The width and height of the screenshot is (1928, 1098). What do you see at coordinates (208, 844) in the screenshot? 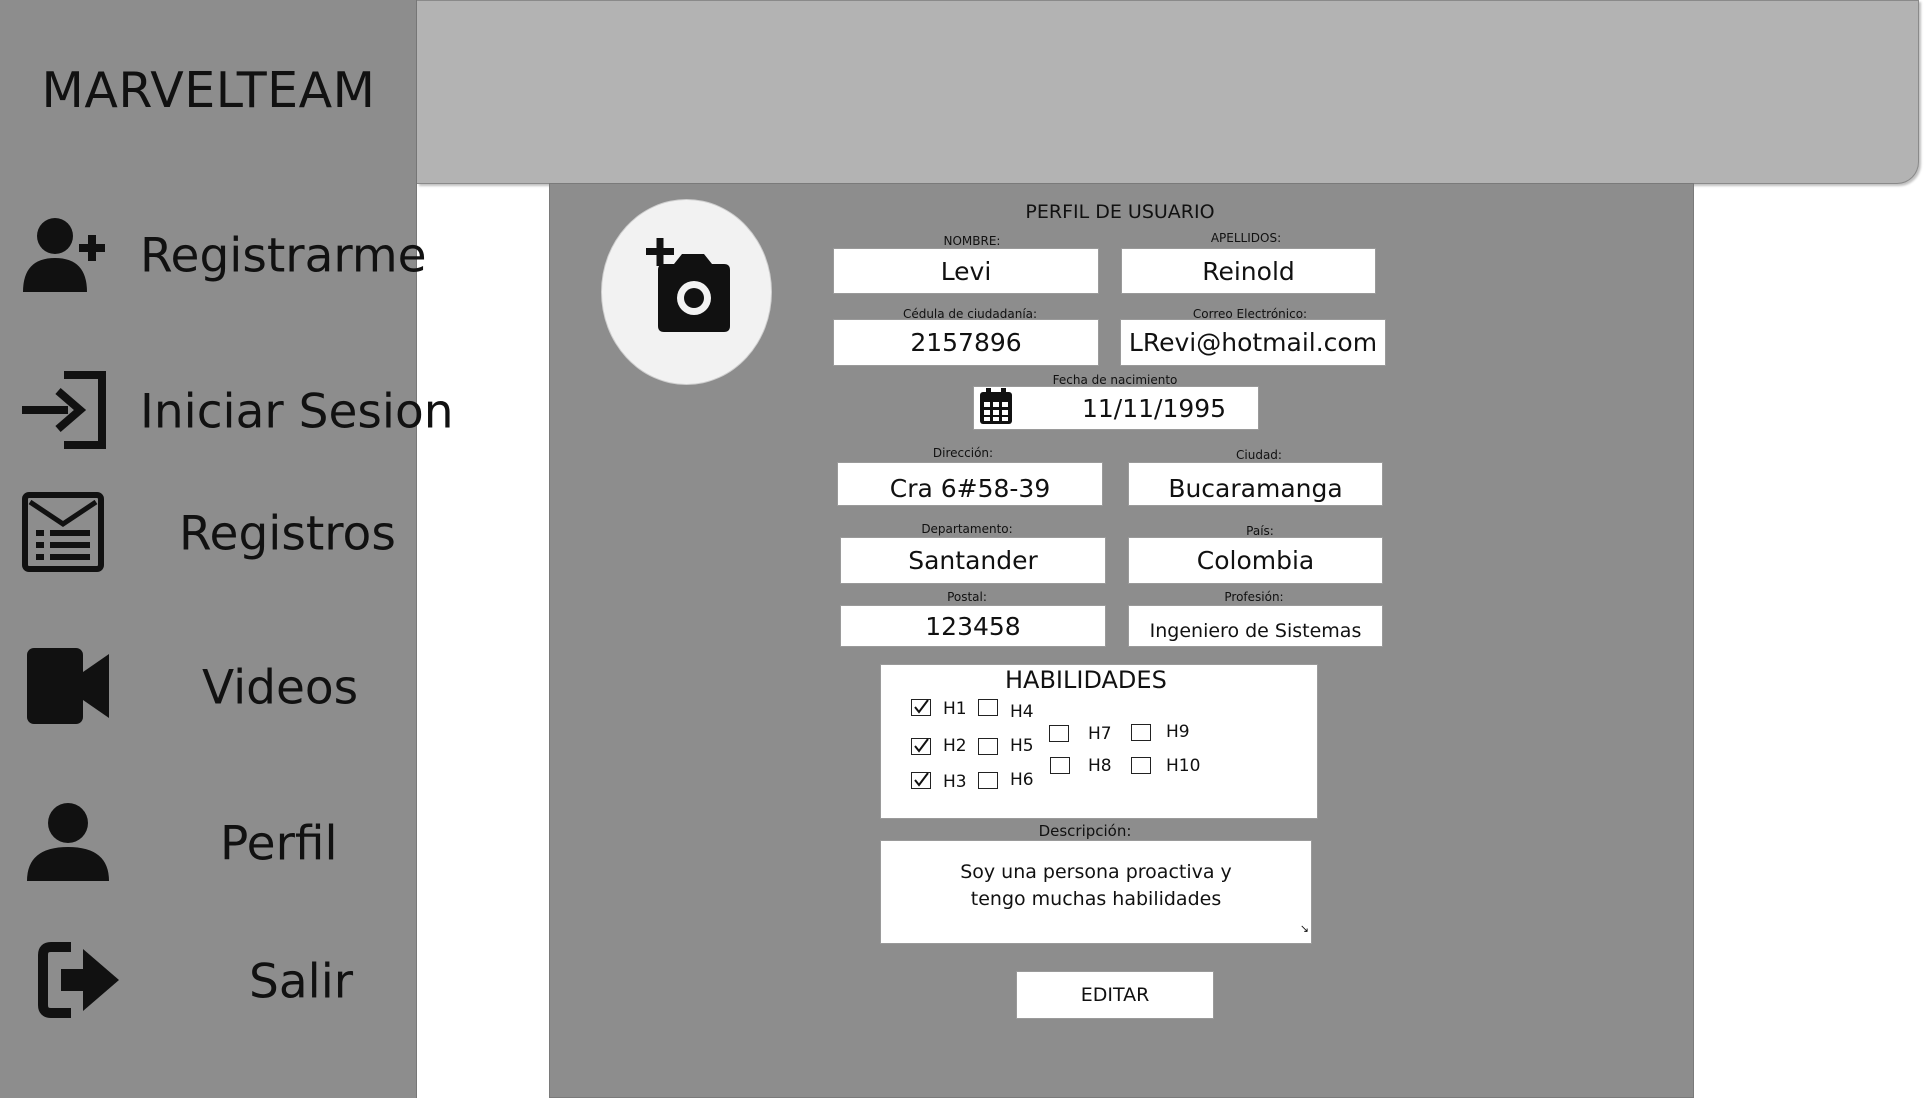
I see `sidebar-item-perfil: Perfil` at bounding box center [208, 844].